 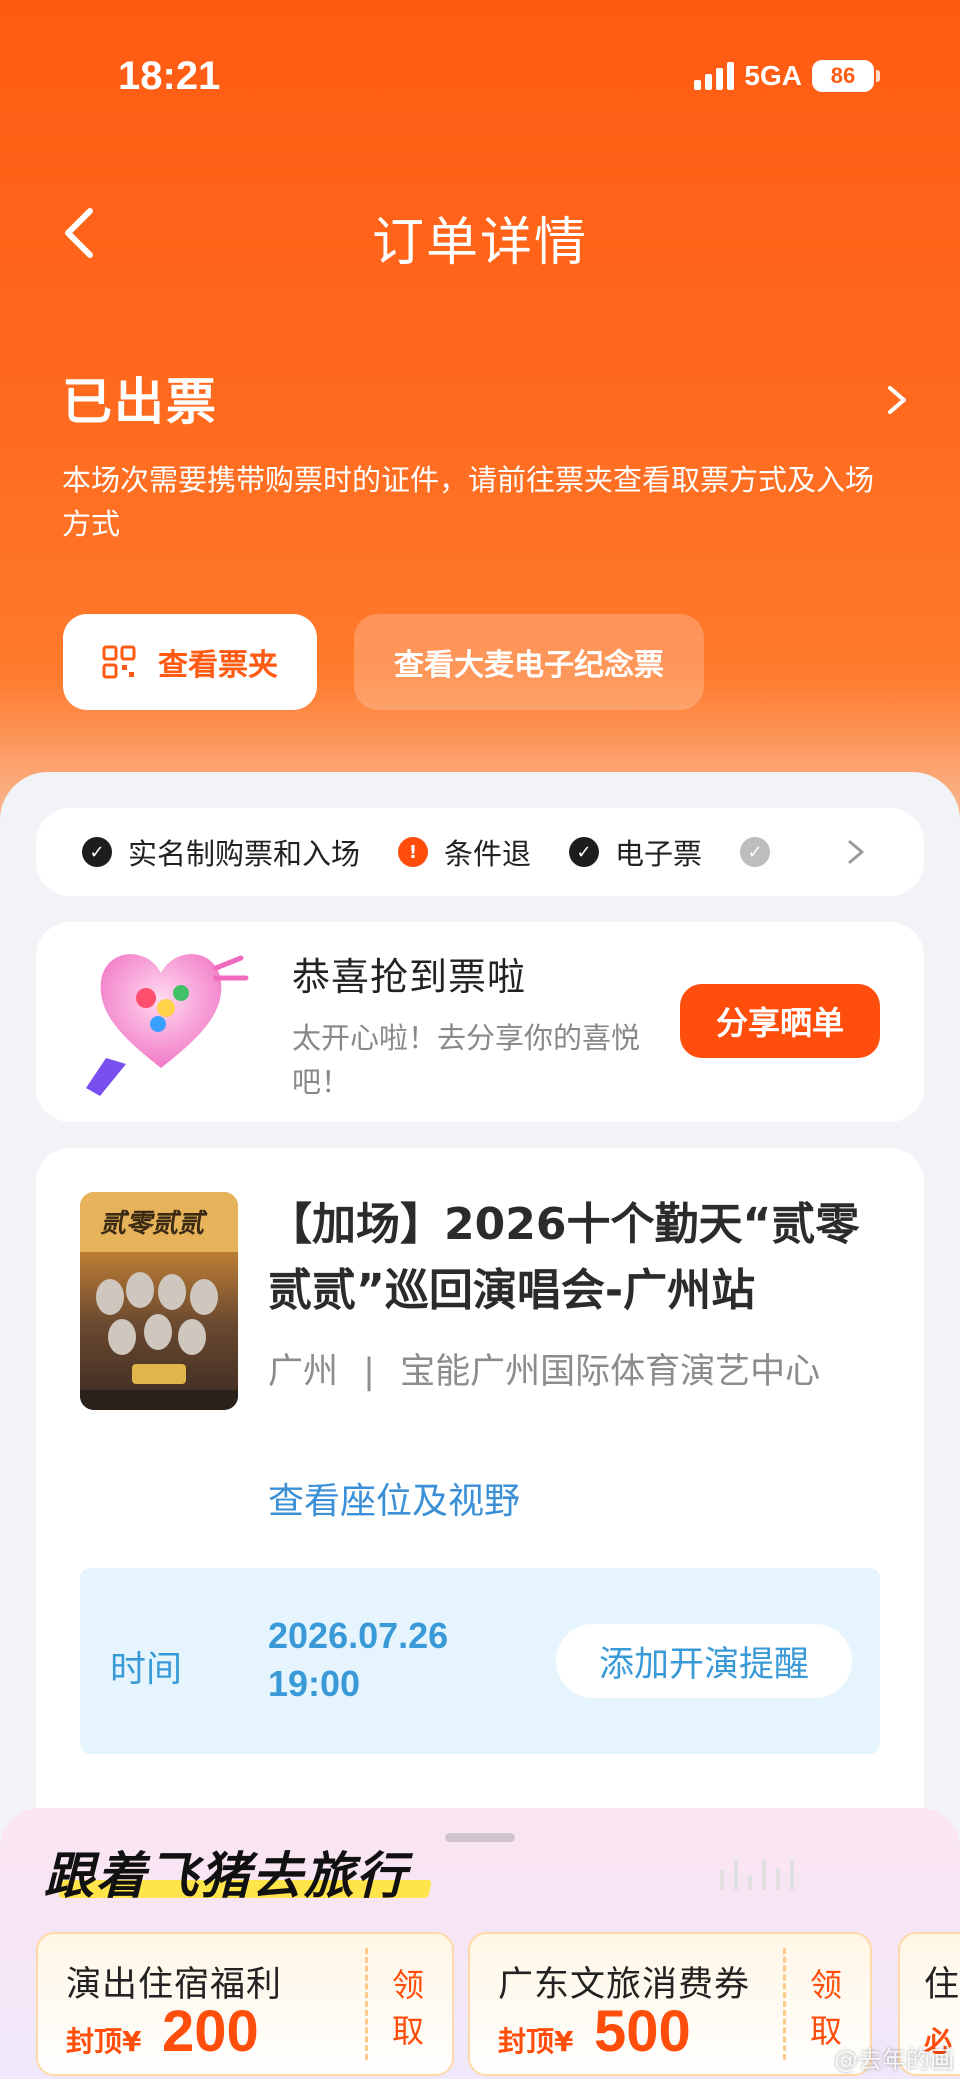 I want to click on status-time: 18:21, so click(x=169, y=76).